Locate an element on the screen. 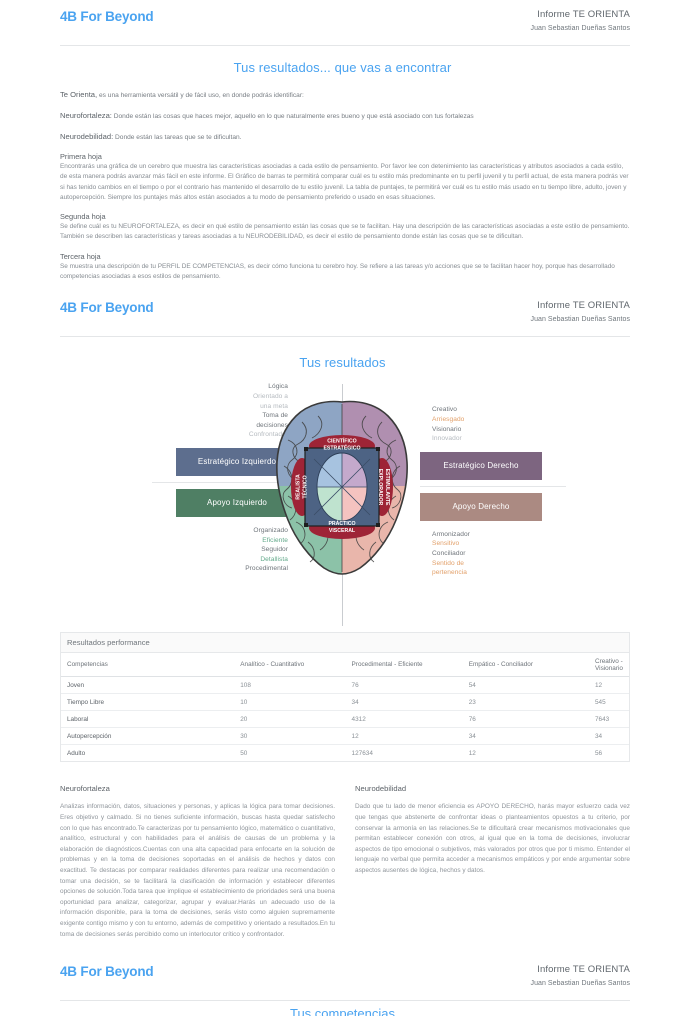 This screenshot has height=1016, width=685. trait-item: pertenencia is located at coordinates (450, 573).